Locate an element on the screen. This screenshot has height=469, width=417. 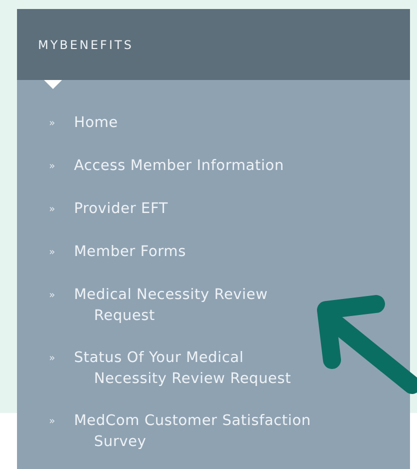
menu-link: Provider EFT is located at coordinates (121, 209).